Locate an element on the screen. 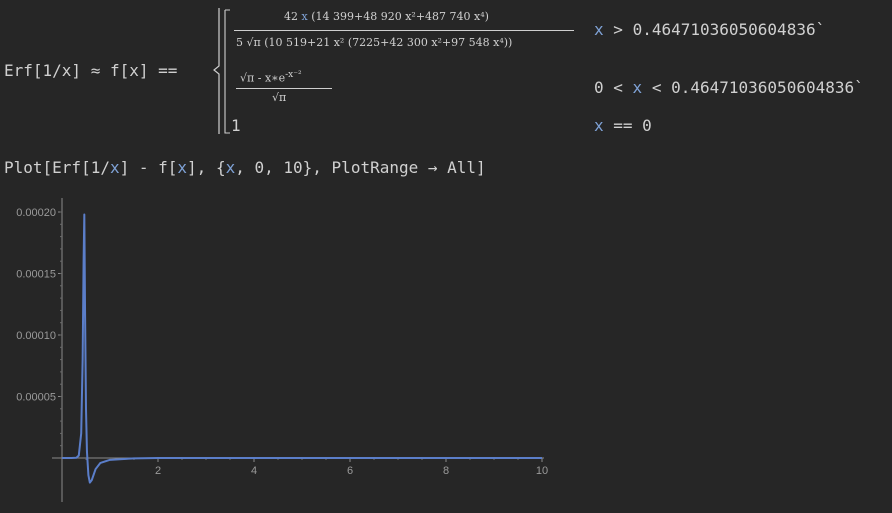 This screenshot has width=892, height=513. y-tick-label: 0.00015 is located at coordinates (36, 275).